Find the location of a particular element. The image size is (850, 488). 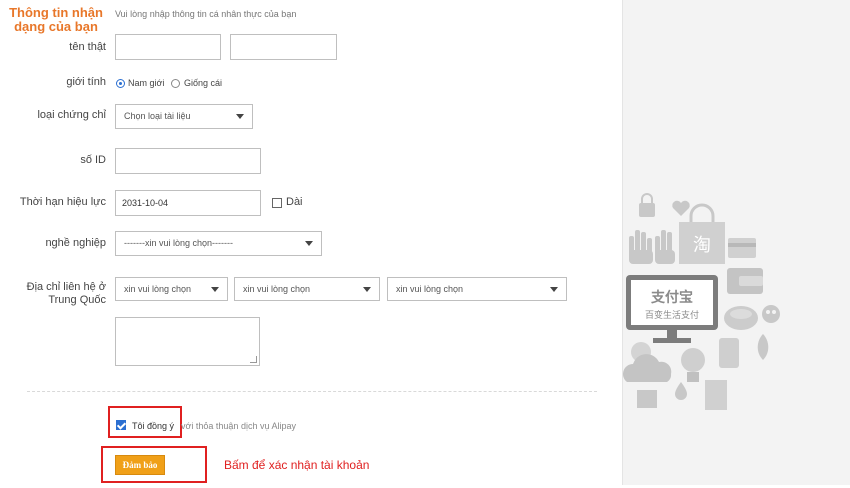

validity-label: Thời hạn hiệu lực is located at coordinates (62, 202).